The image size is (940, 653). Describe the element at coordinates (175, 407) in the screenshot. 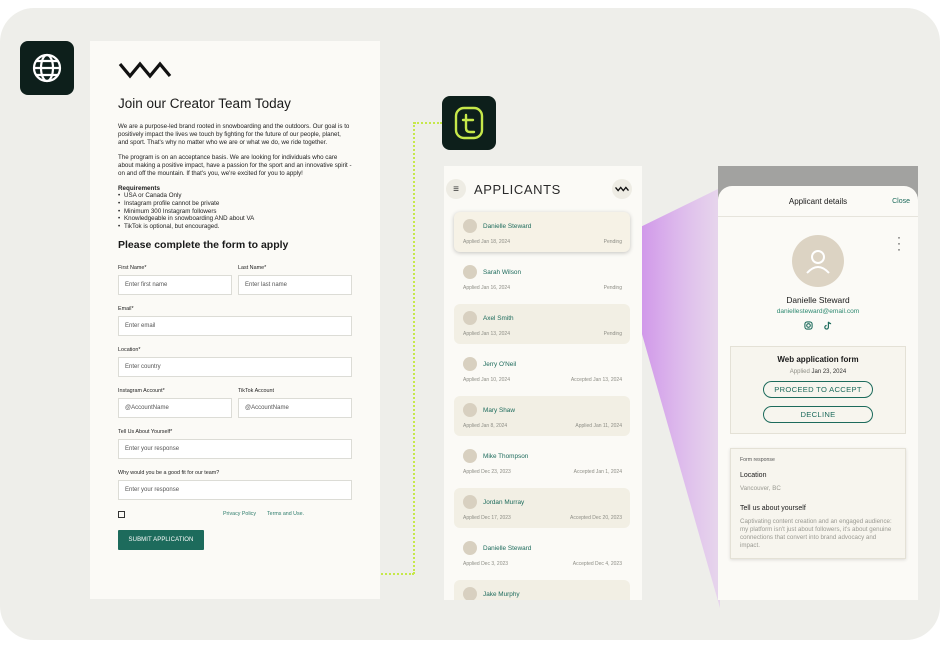

I see `instagram-input: @AccountName` at that location.